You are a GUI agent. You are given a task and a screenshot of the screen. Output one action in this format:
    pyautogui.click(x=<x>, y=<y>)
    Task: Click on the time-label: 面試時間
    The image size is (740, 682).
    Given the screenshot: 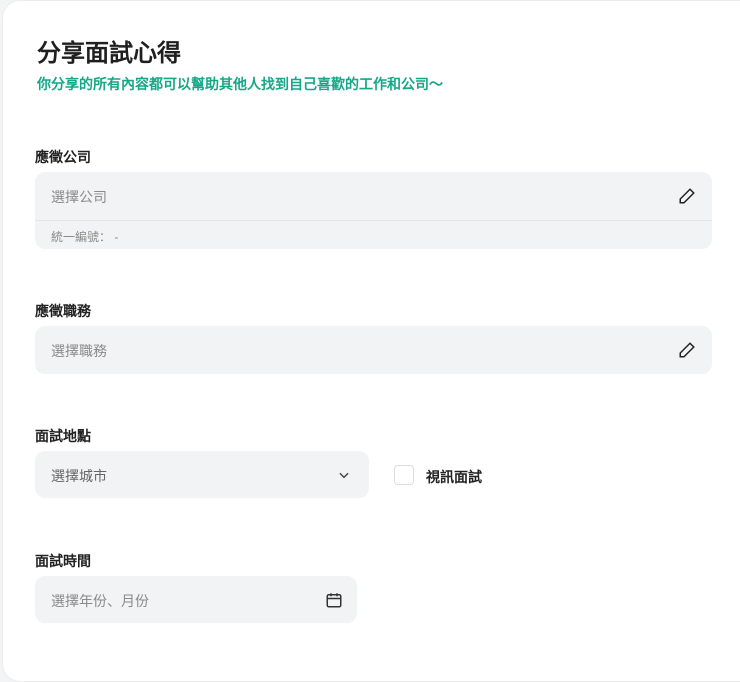 What is the action you would take?
    pyautogui.click(x=63, y=561)
    